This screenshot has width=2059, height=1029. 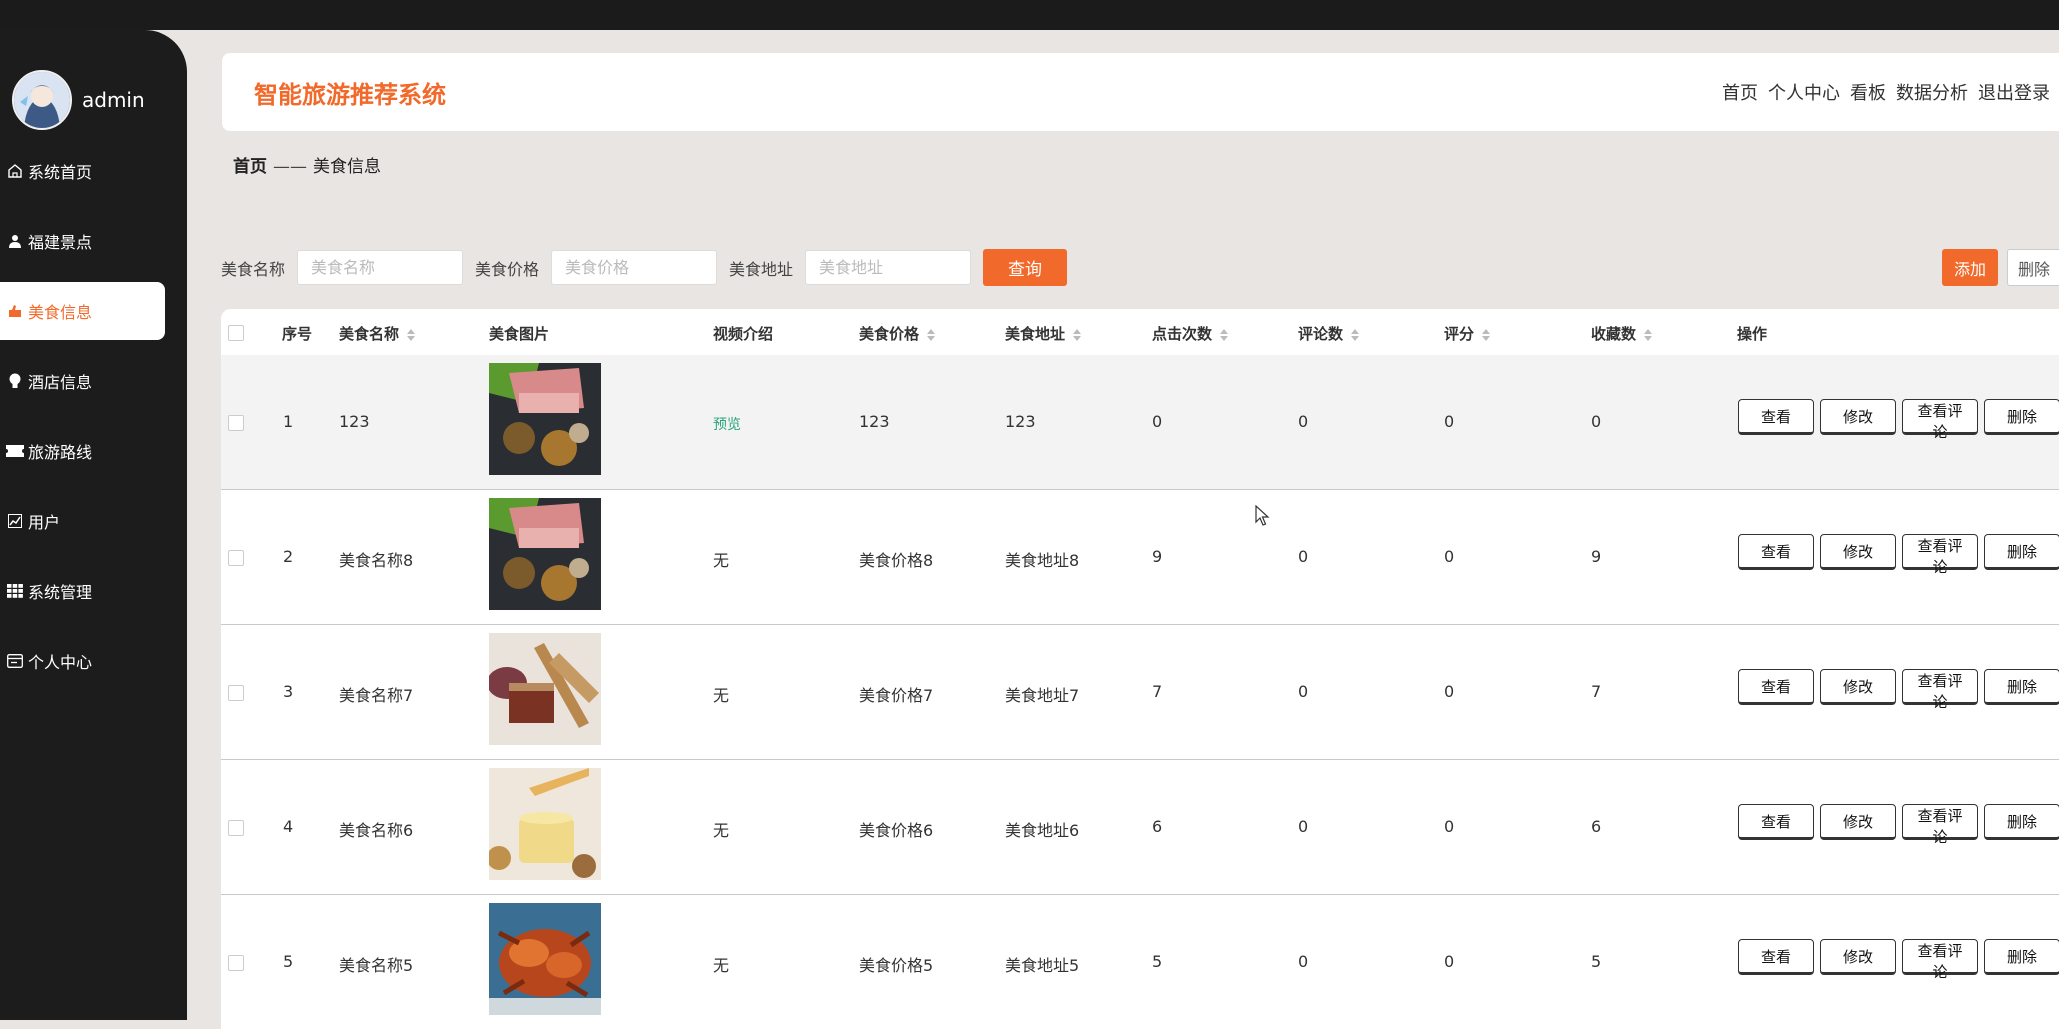 I want to click on query-button: 查询, so click(x=1025, y=267).